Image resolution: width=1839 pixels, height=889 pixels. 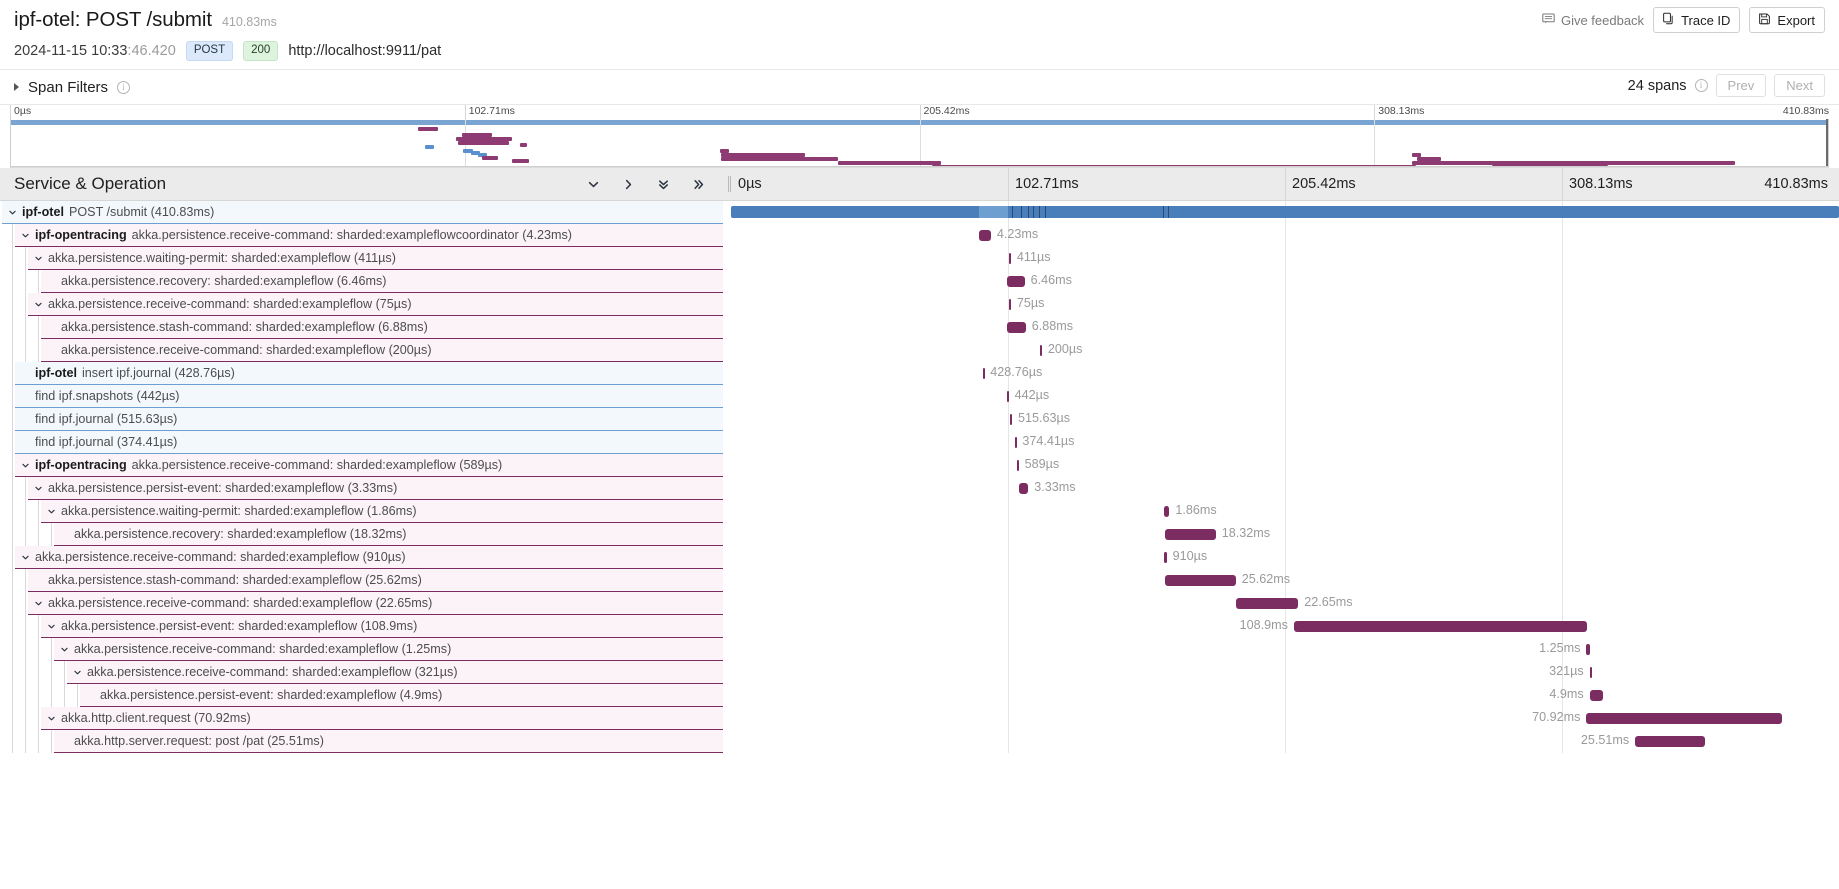 What do you see at coordinates (698, 184) in the screenshot?
I see `double-chevron-right-icon` at bounding box center [698, 184].